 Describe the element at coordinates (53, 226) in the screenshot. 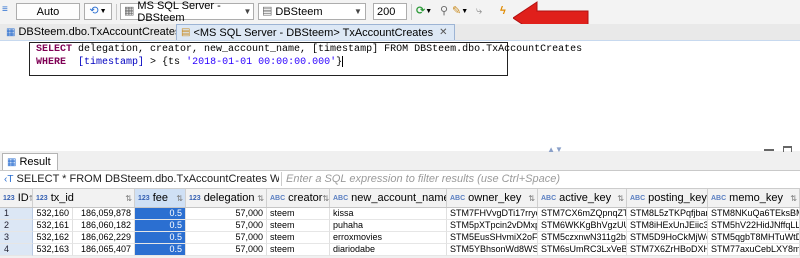

I see `cell-id: 532,161` at that location.